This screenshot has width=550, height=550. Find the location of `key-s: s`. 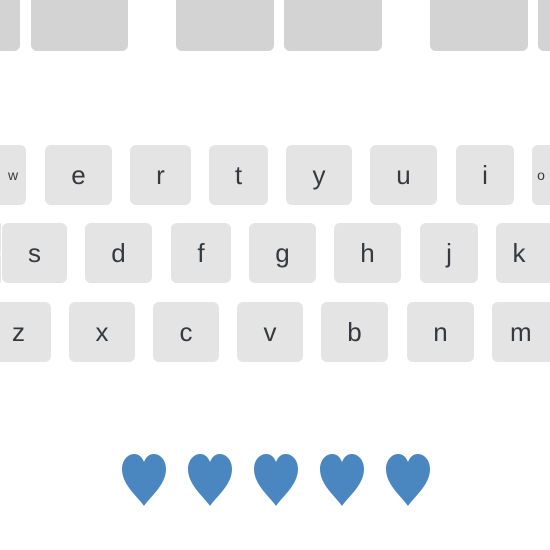

key-s: s is located at coordinates (34, 253).